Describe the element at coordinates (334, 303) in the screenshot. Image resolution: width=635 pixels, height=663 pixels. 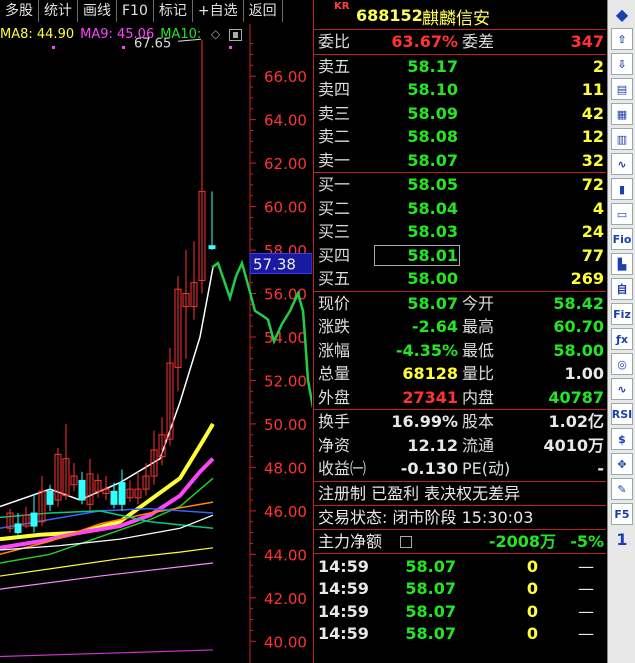
I see `stat-label: 现价` at that location.